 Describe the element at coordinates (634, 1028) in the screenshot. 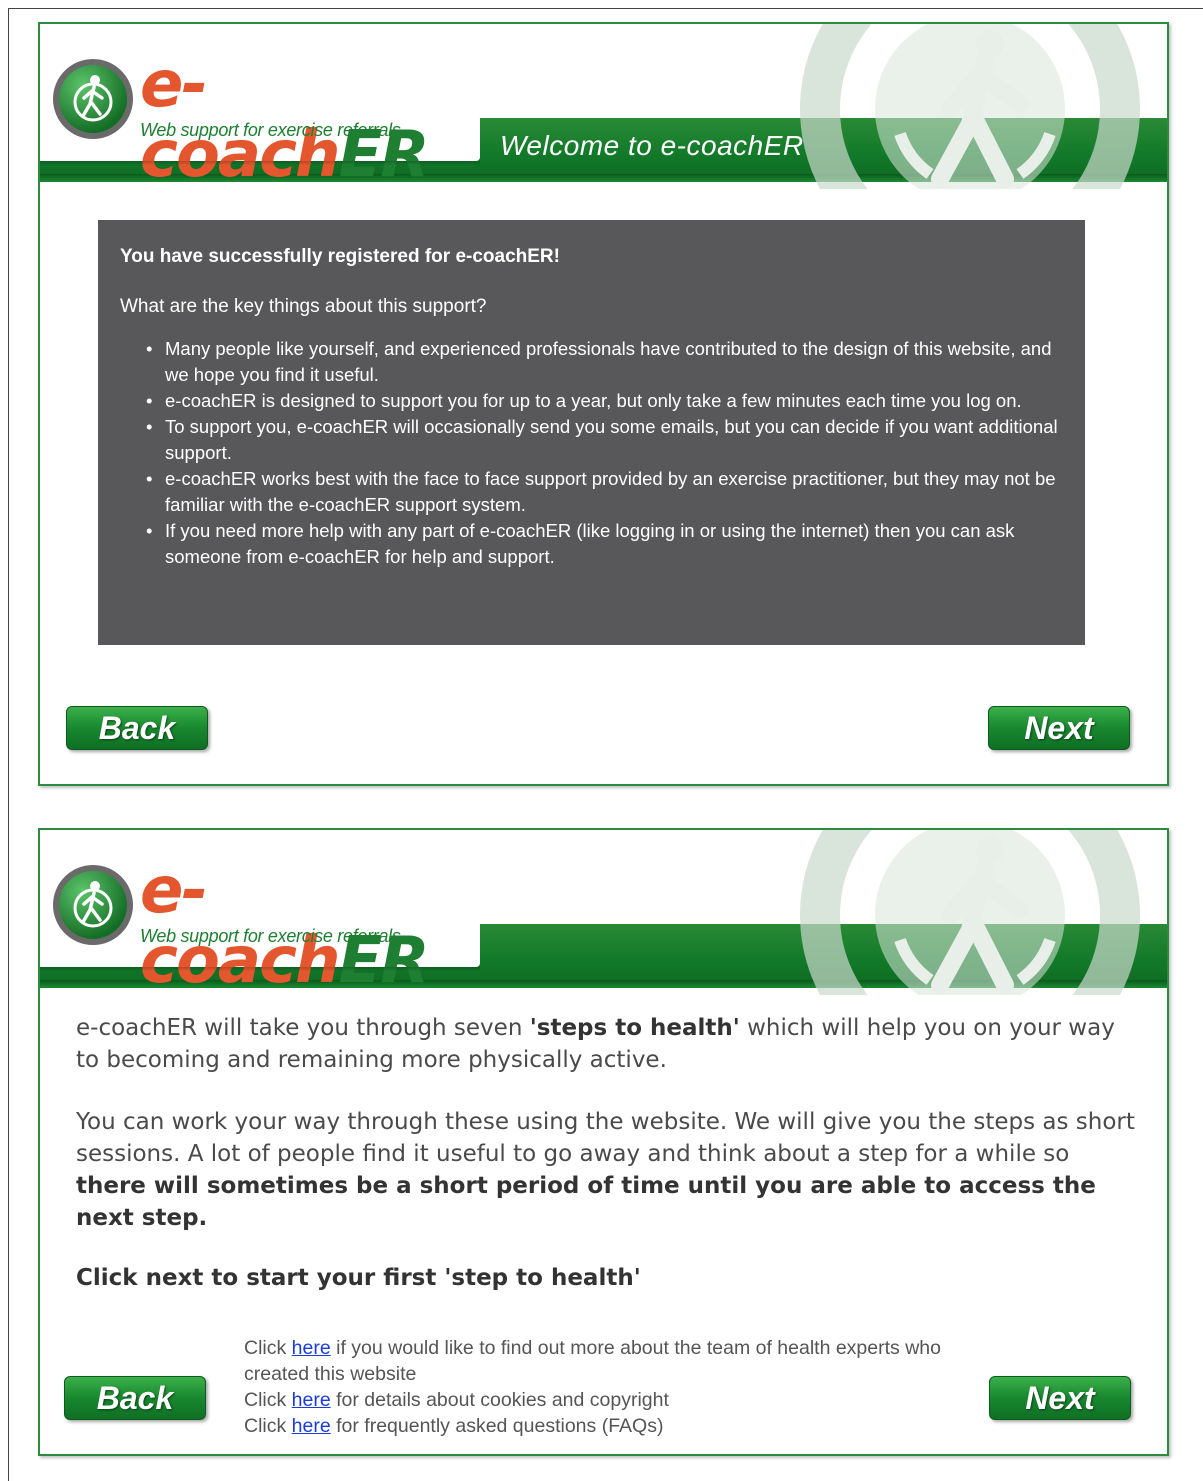

I see `steps-to-health-emphasis: 'steps to health'` at that location.